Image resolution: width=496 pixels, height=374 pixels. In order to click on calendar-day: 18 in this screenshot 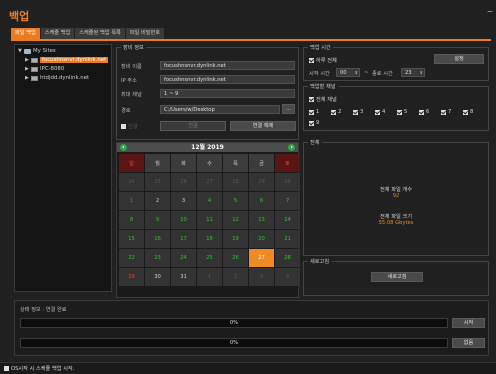, I will do `click(209, 239)`.